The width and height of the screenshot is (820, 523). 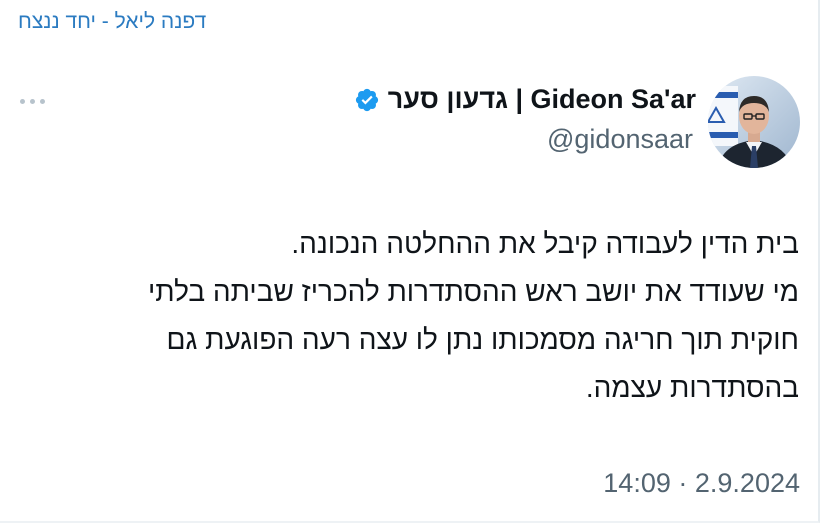 What do you see at coordinates (692, 387) in the screenshot?
I see `tweet-line: בהסתדרות עצמה.` at bounding box center [692, 387].